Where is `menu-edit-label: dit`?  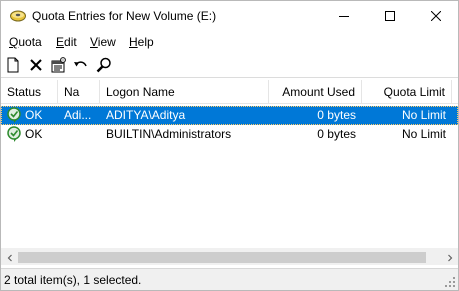 menu-edit-label: dit is located at coordinates (70, 42).